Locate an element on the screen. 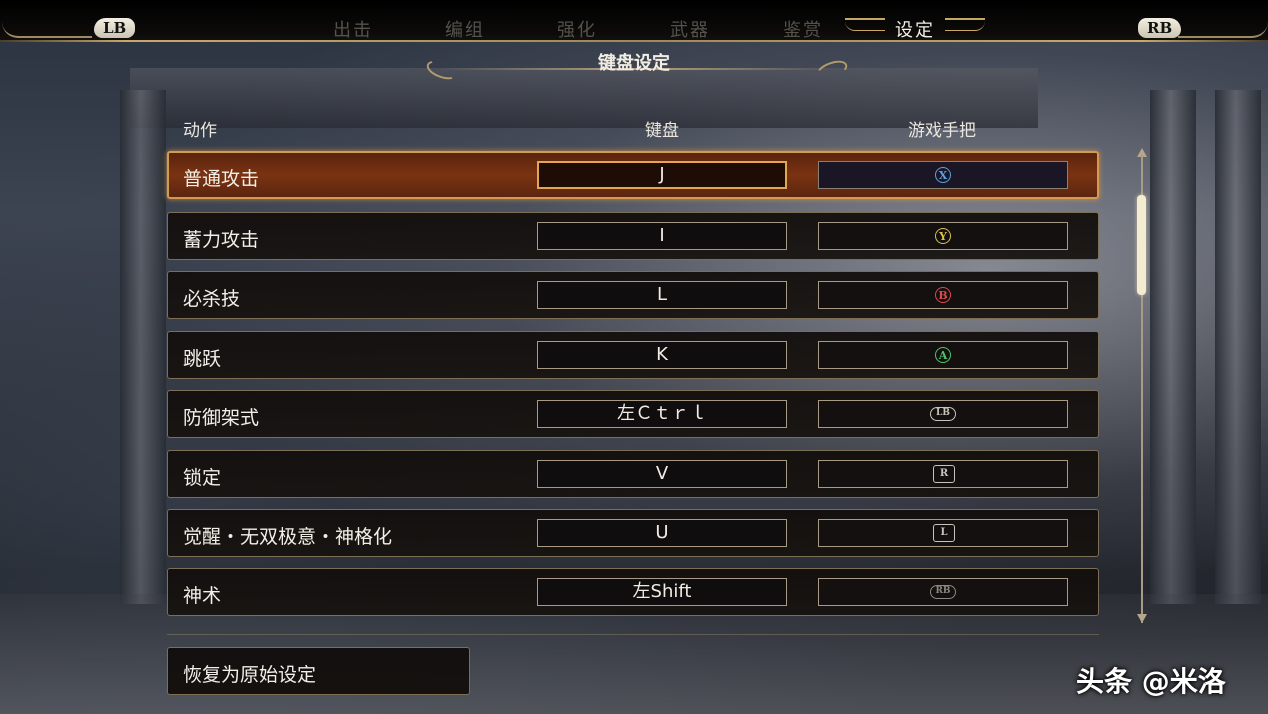 Image resolution: width=1268 pixels, height=714 pixels. list-divider is located at coordinates (633, 634).